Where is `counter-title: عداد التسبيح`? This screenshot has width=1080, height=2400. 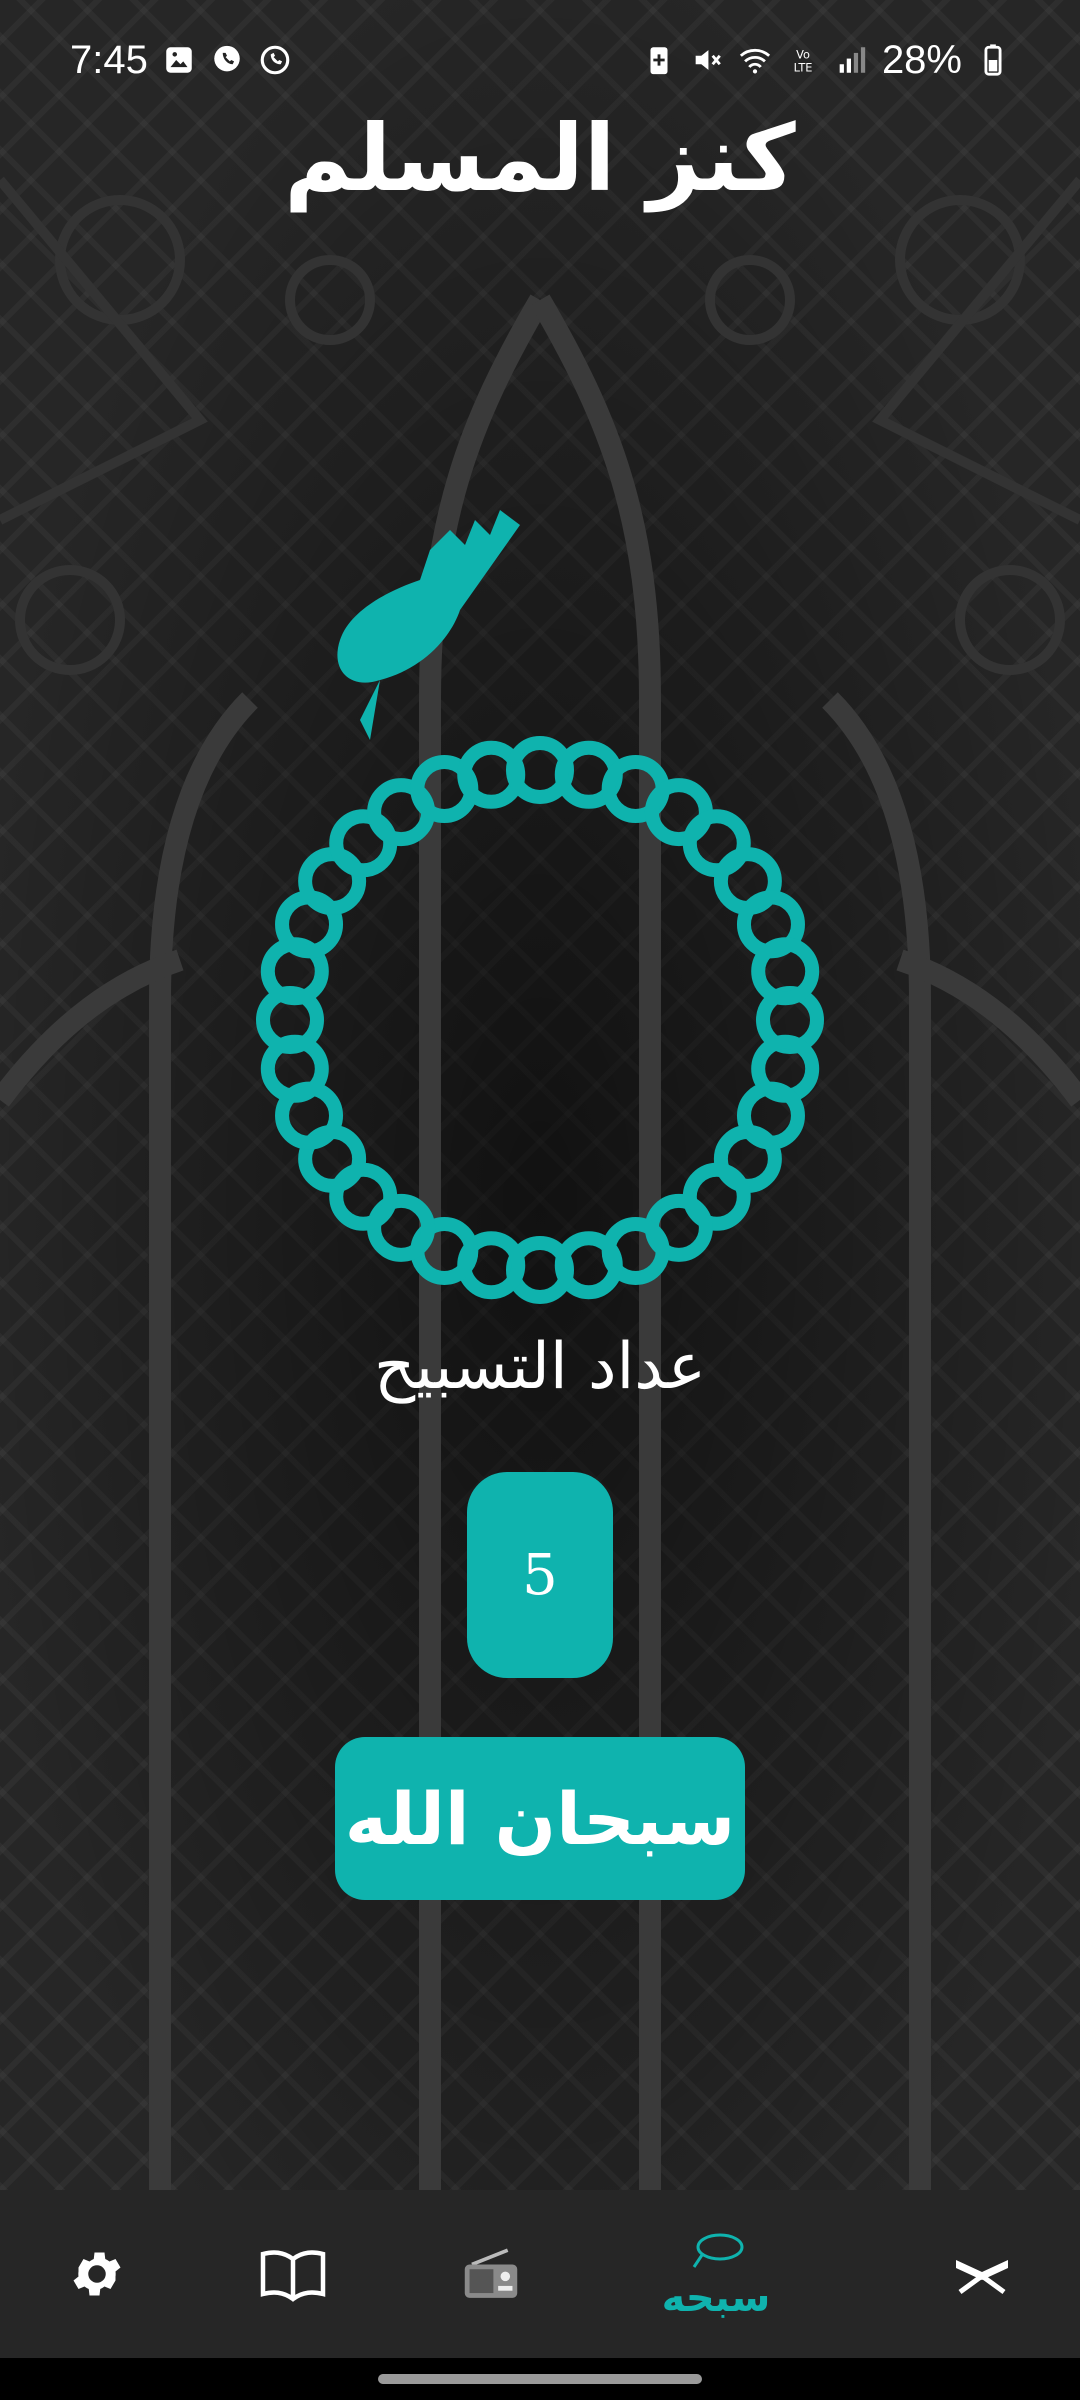 counter-title: عداد التسبيح is located at coordinates (540, 1367).